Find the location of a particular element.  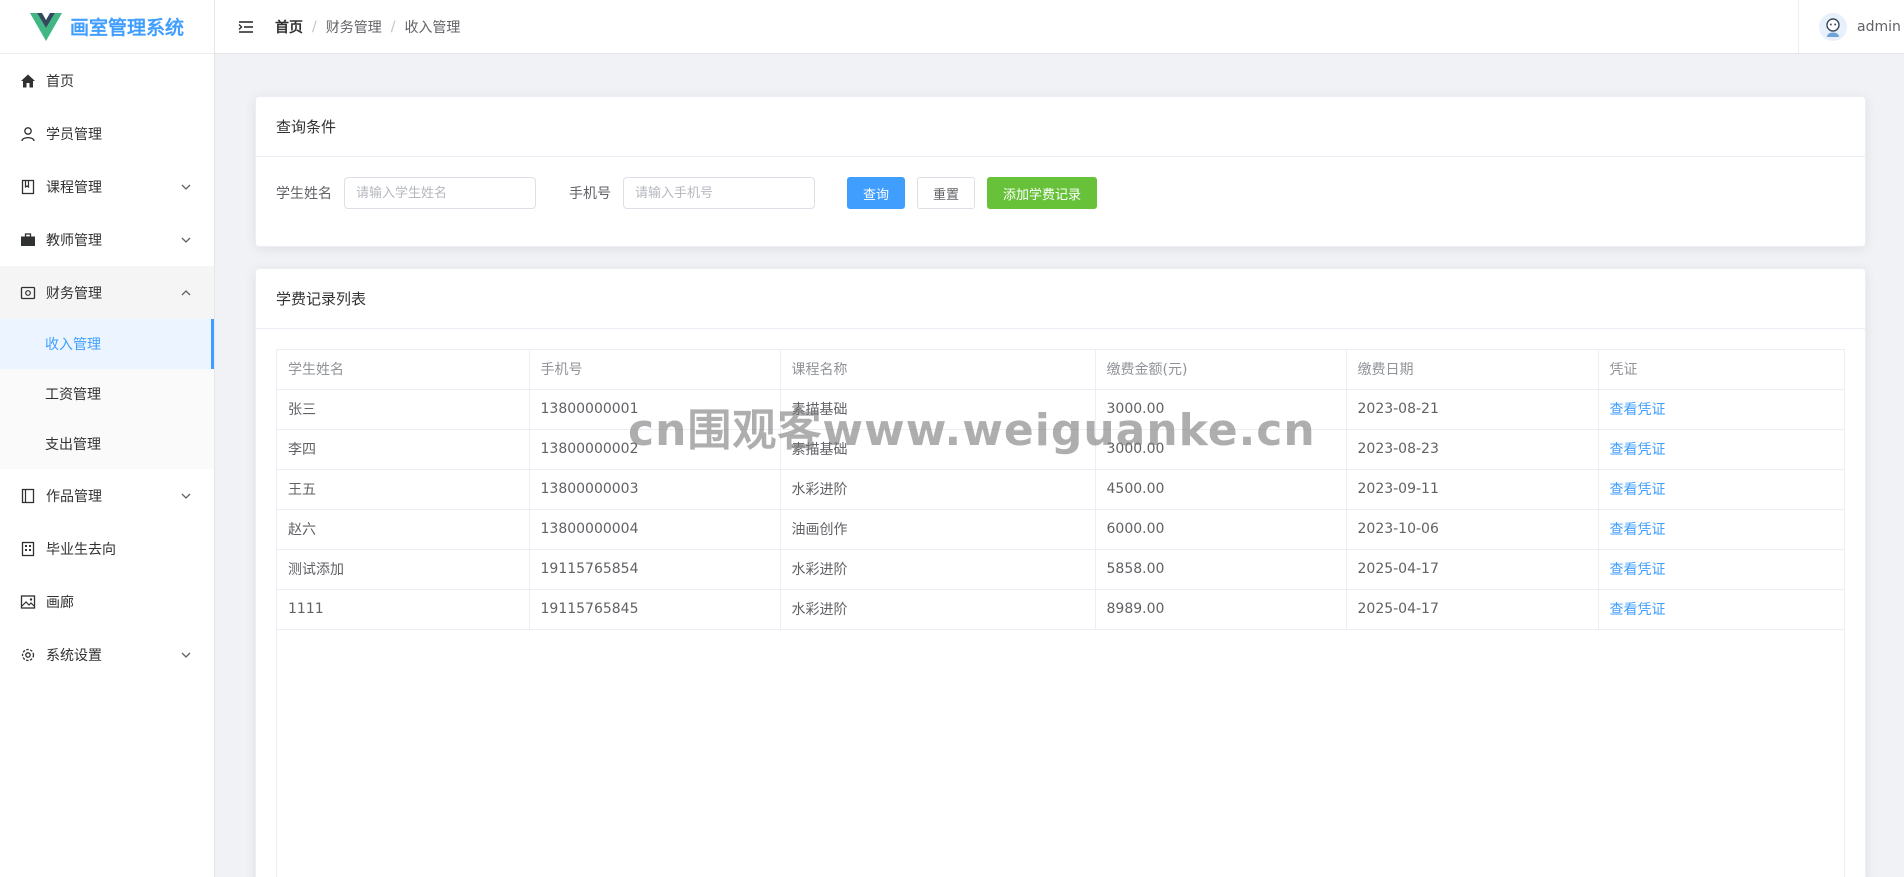

gear-icon is located at coordinates (28, 655).